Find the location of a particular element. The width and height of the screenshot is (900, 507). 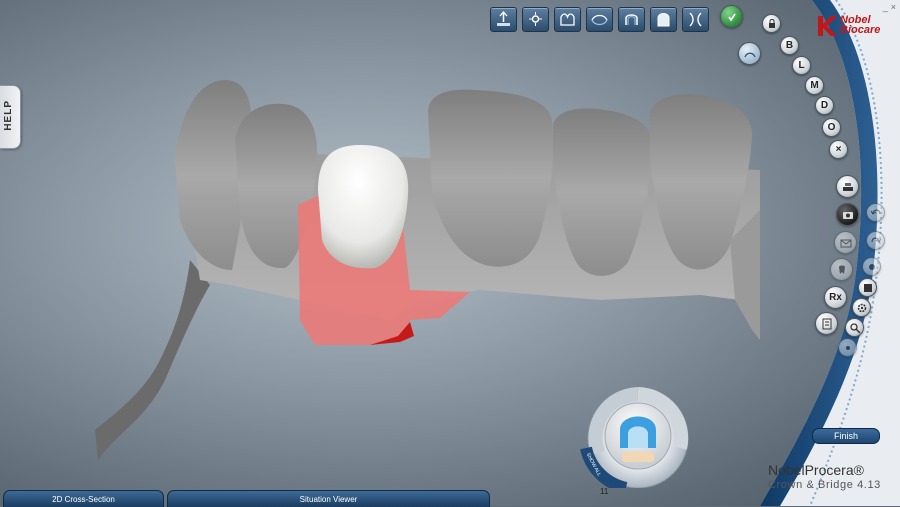

margin-step-button is located at coordinates (749, 53).